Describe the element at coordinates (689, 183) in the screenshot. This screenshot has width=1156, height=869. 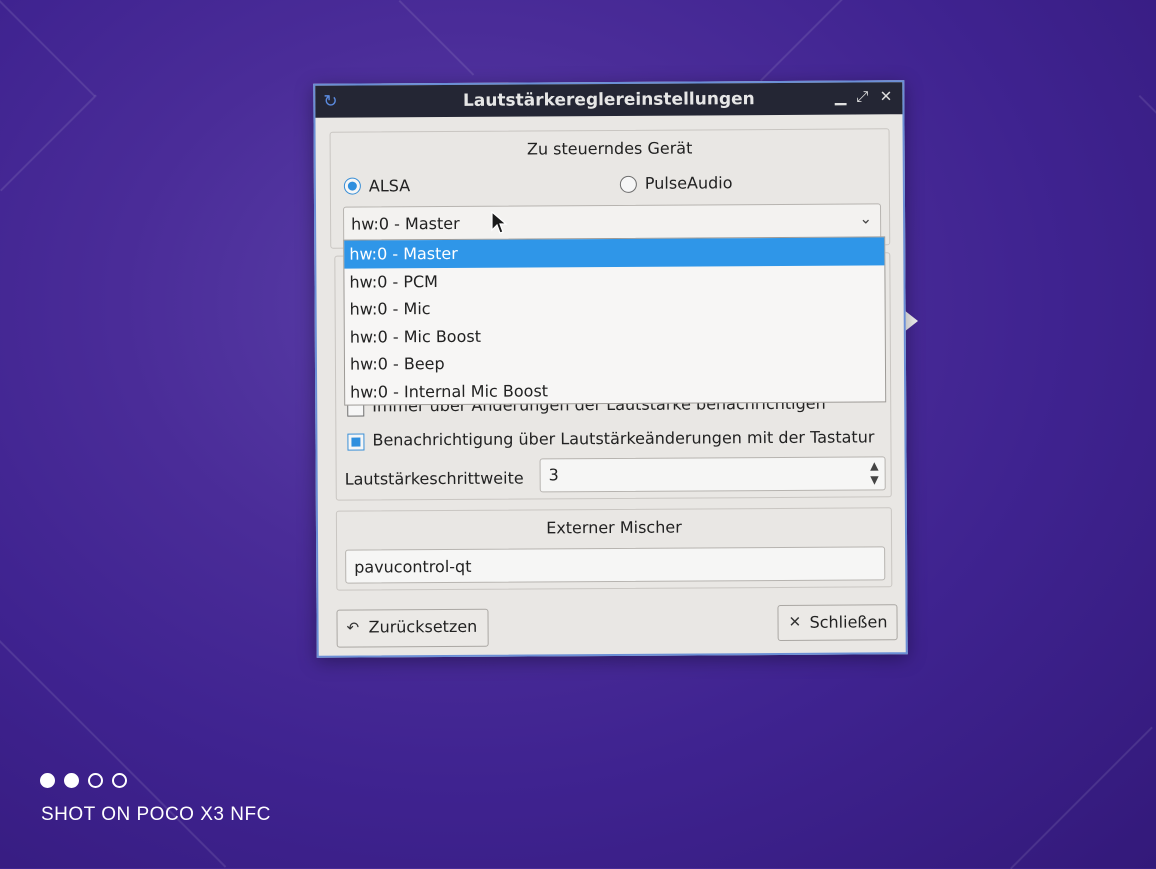
I see `pulseaudio-radio-label: PulseAudio` at that location.